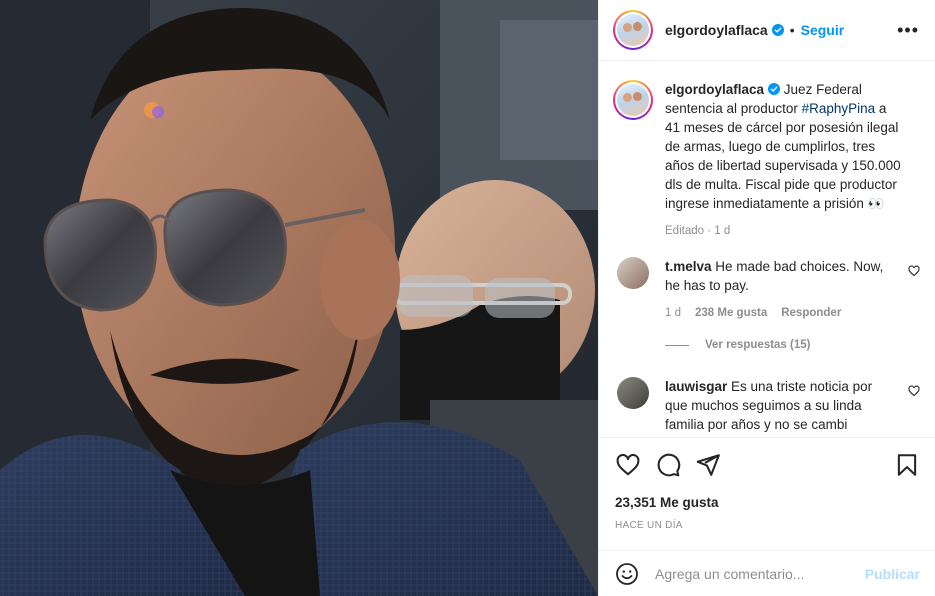 The width and height of the screenshot is (935, 596). Describe the element at coordinates (628, 465) in the screenshot. I see `heart-icon` at that location.